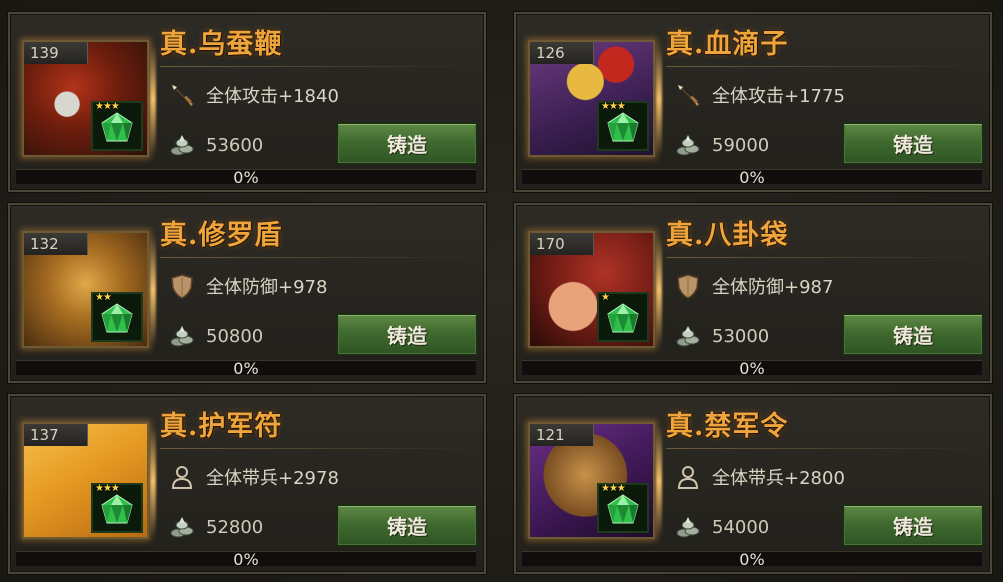 This screenshot has height=582, width=1003. I want to click on item-level: 139, so click(56, 53).